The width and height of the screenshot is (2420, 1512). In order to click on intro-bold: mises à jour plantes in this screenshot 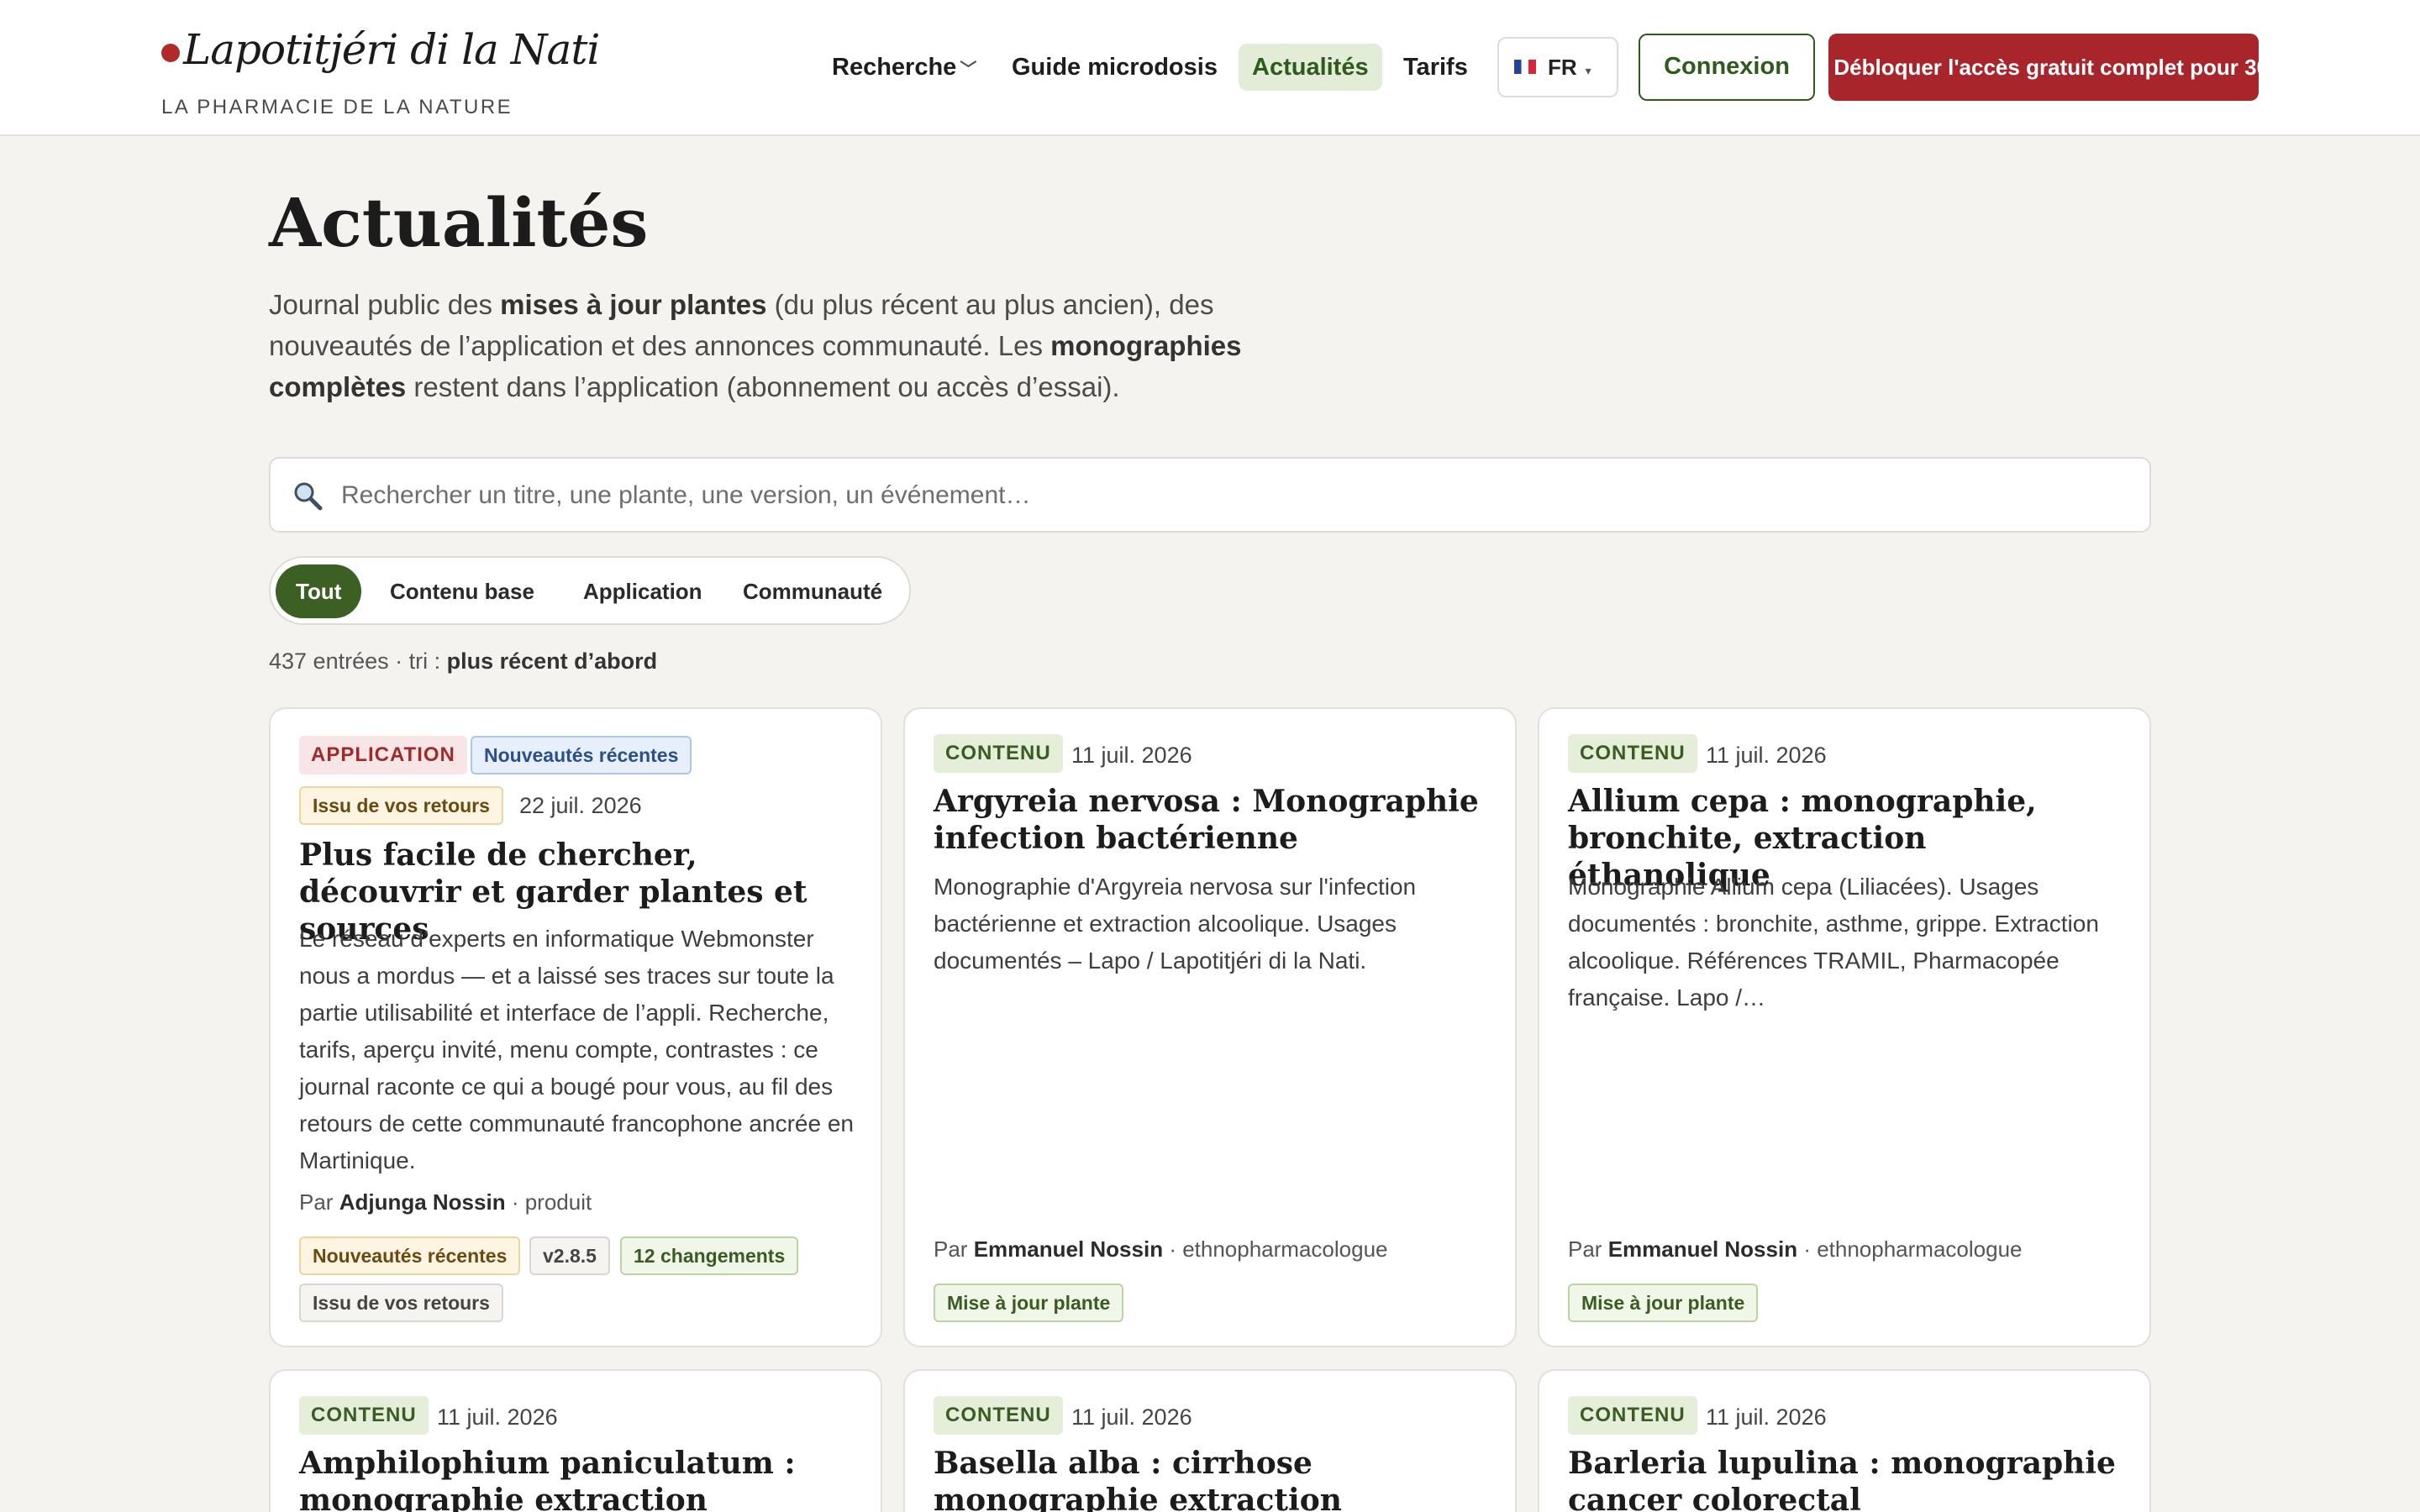, I will do `click(633, 304)`.